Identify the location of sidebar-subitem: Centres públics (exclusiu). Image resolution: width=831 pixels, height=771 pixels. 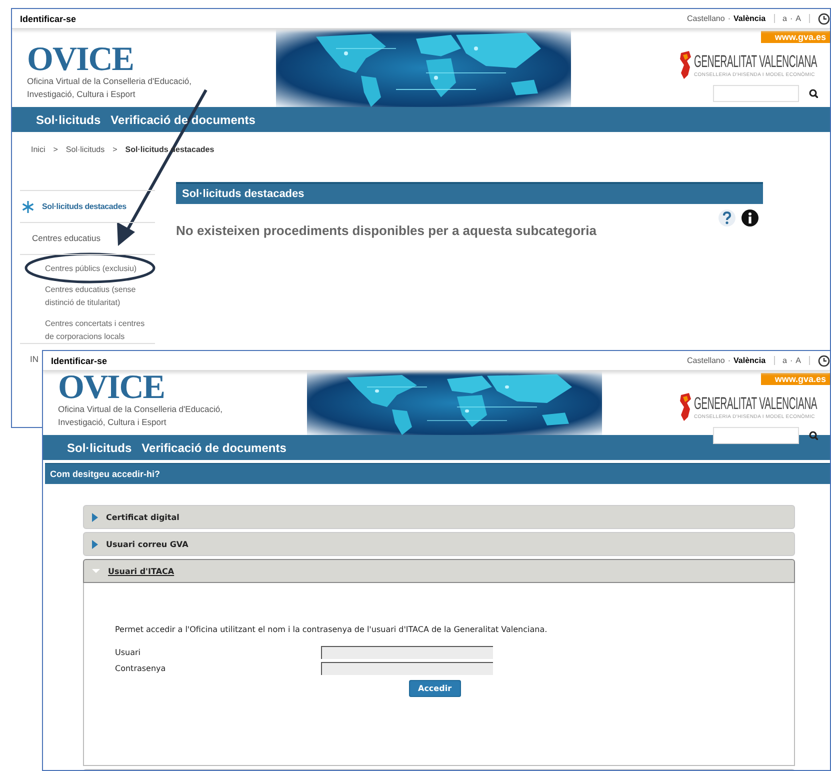
(100, 268).